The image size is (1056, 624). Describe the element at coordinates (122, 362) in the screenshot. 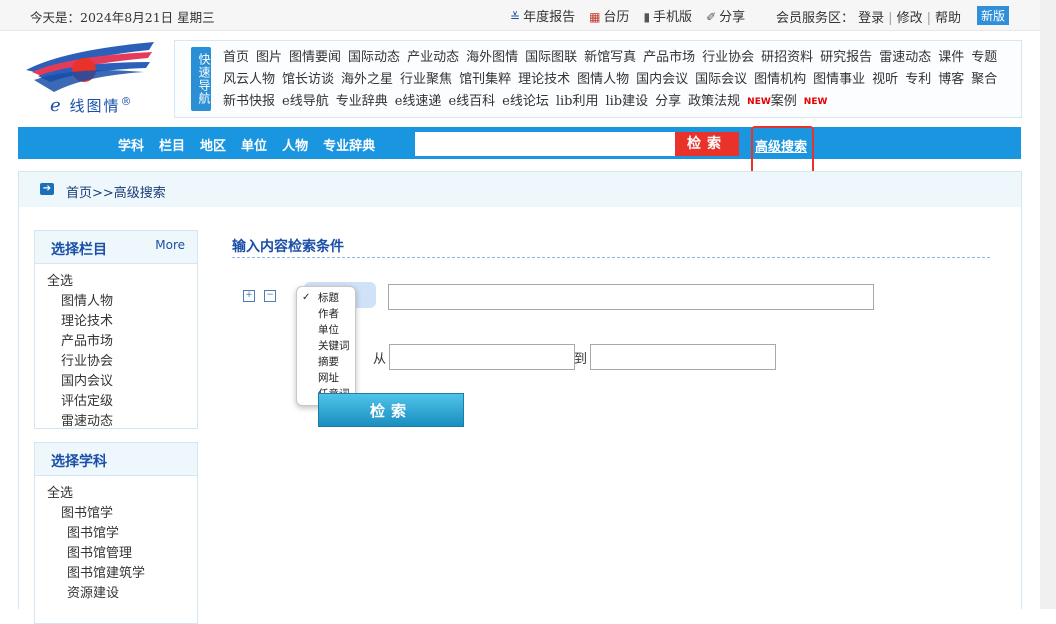

I see `column-item: 行业协会` at that location.